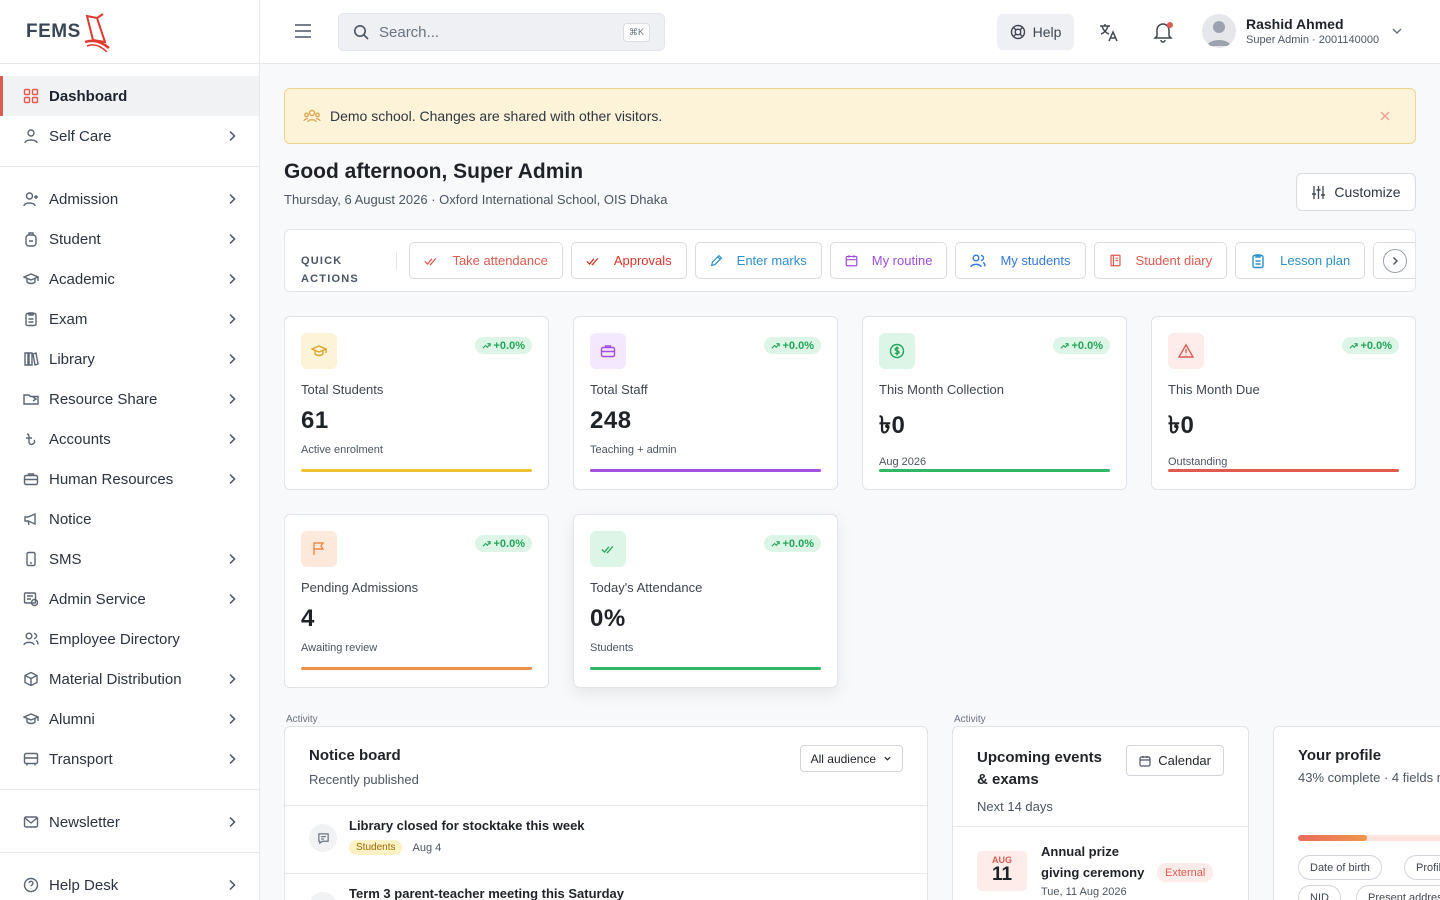 The height and width of the screenshot is (900, 1440). Describe the element at coordinates (129, 319) in the screenshot. I see `sidebar-item-exam: Exam` at that location.